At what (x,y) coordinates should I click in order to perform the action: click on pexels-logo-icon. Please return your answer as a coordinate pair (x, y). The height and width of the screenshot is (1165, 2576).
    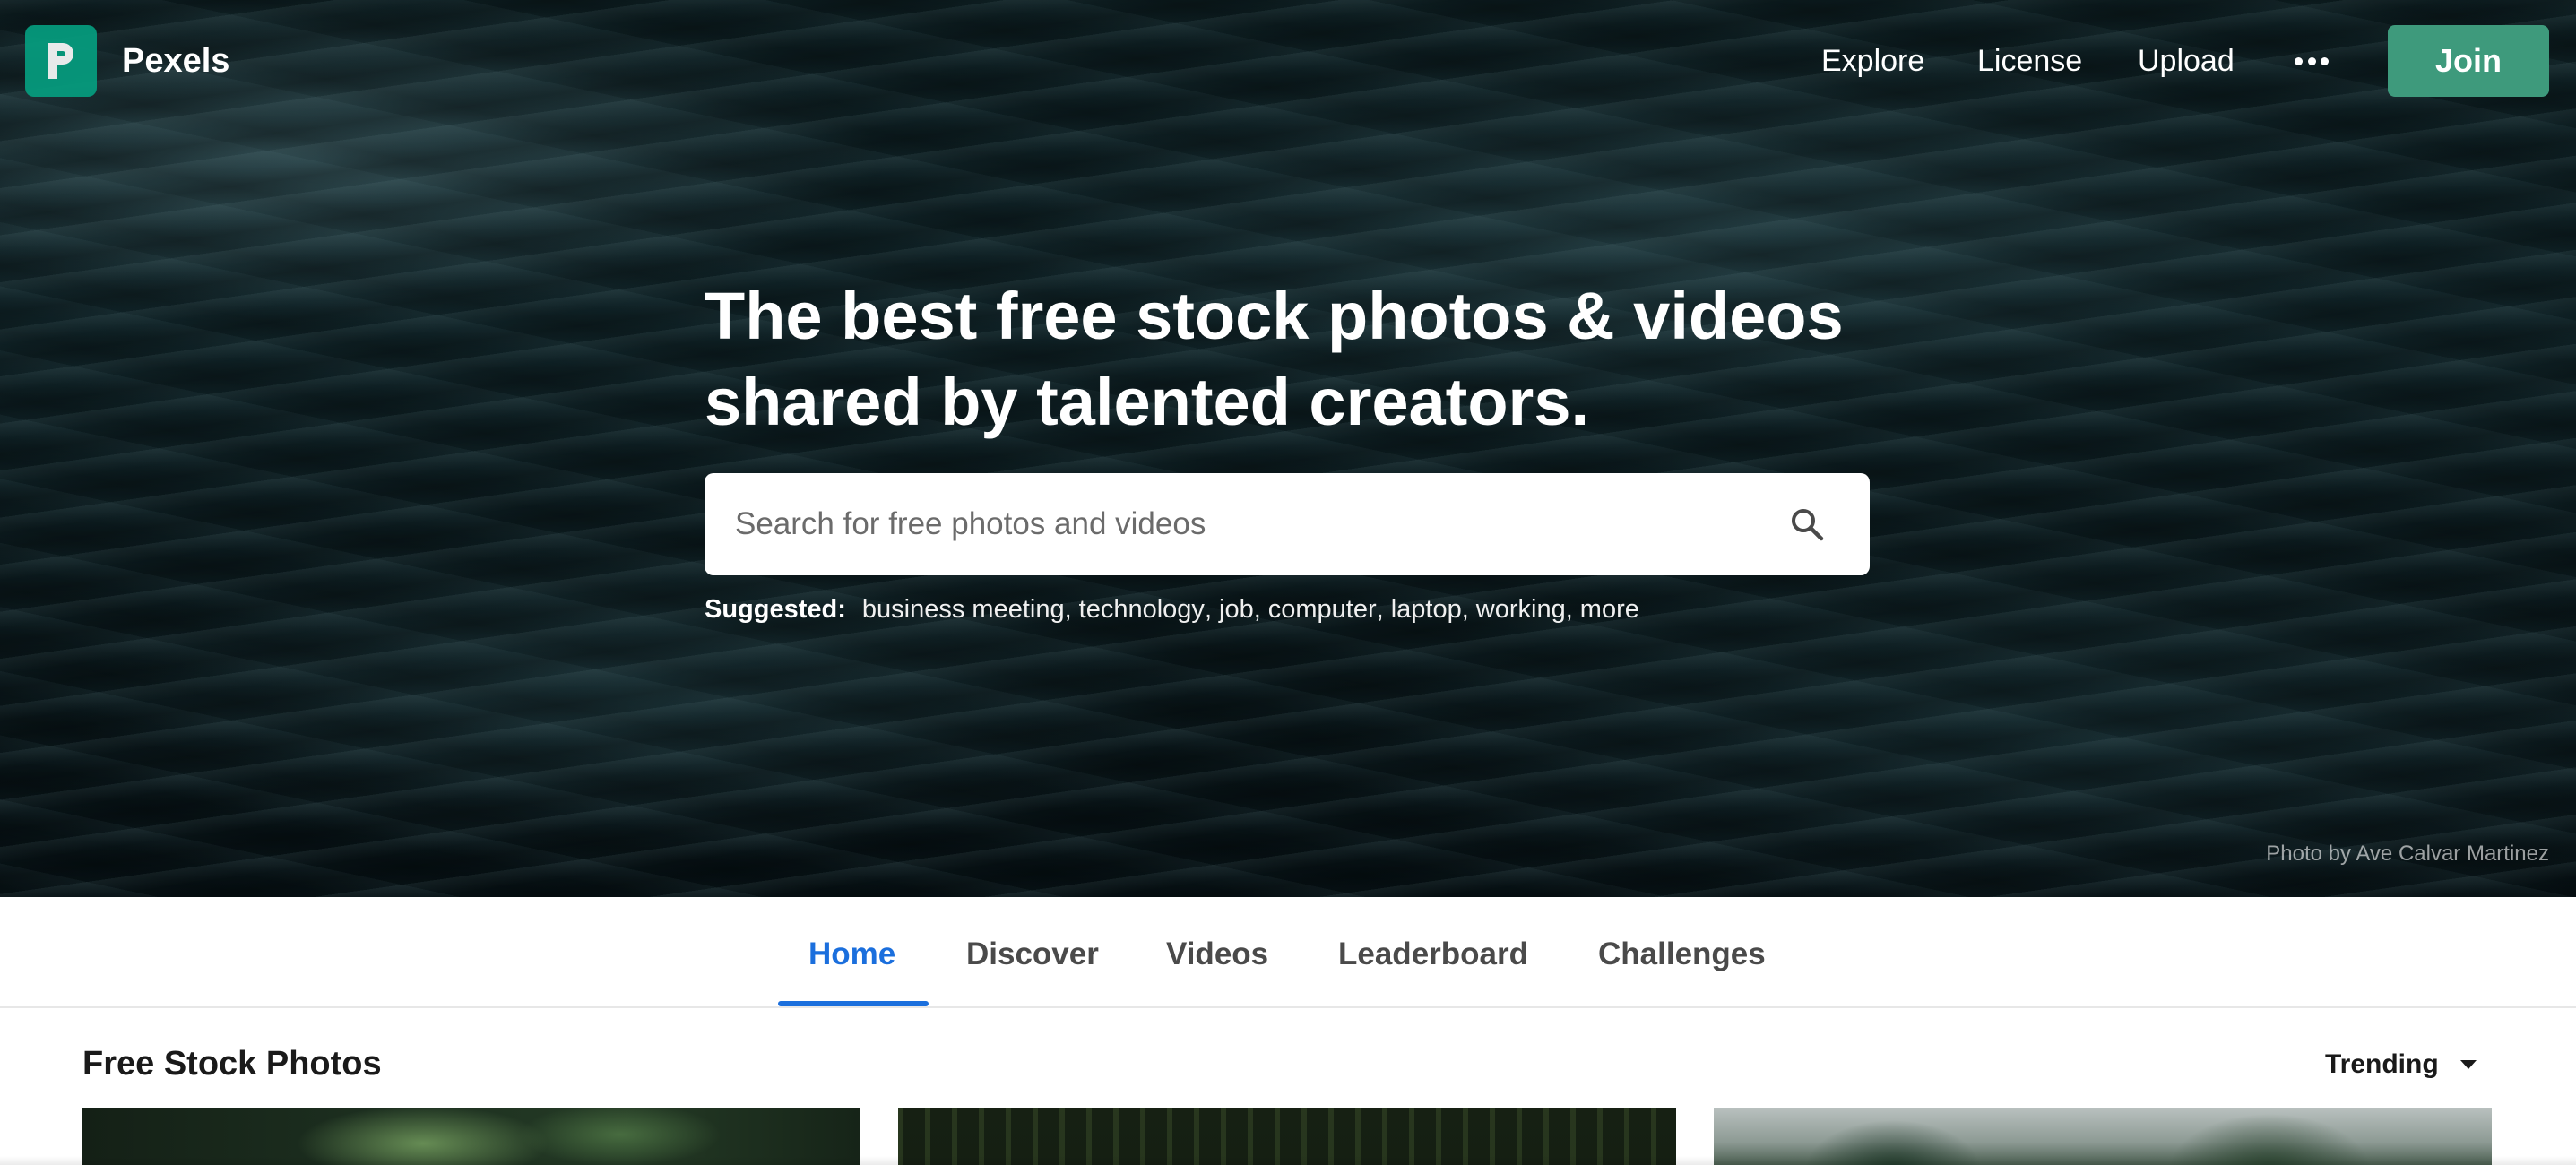
    Looking at the image, I should click on (60, 61).